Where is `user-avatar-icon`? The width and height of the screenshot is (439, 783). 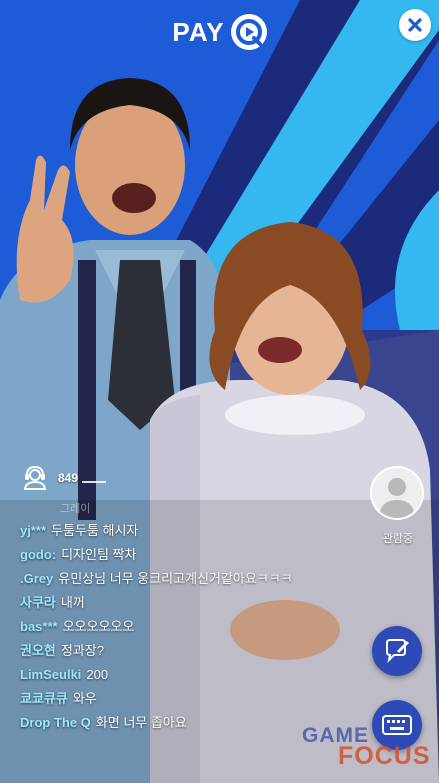
user-avatar-icon is located at coordinates (397, 493).